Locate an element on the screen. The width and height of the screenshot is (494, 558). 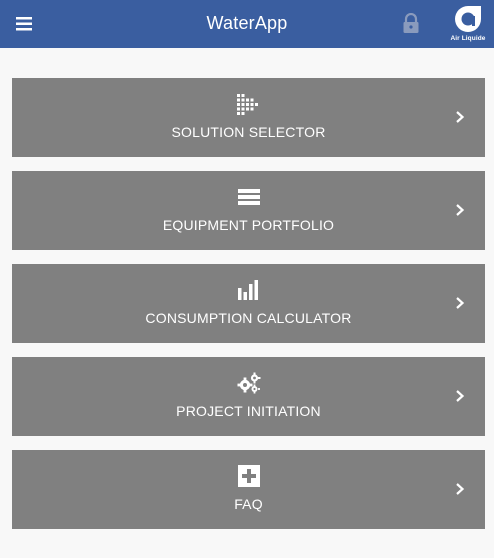
lock-icon is located at coordinates (411, 22).